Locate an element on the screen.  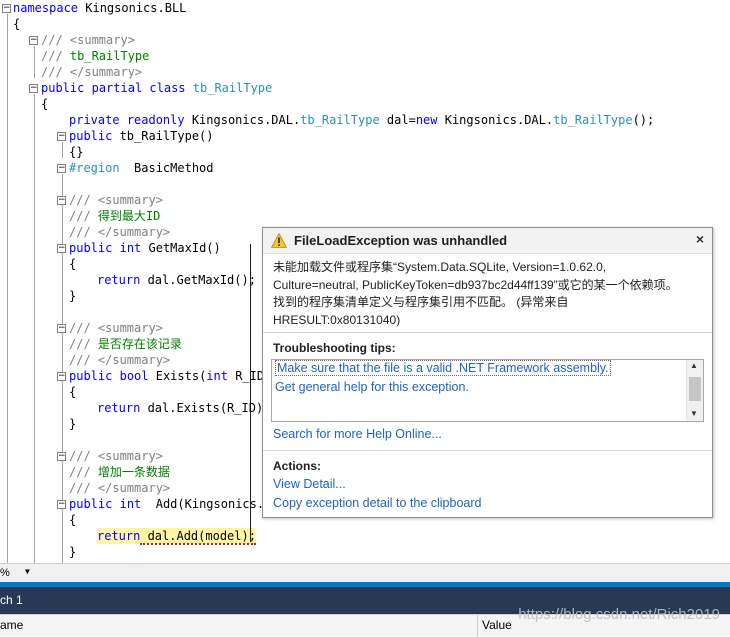
tips-scrollbar: ▲ ▼ is located at coordinates (694, 390).